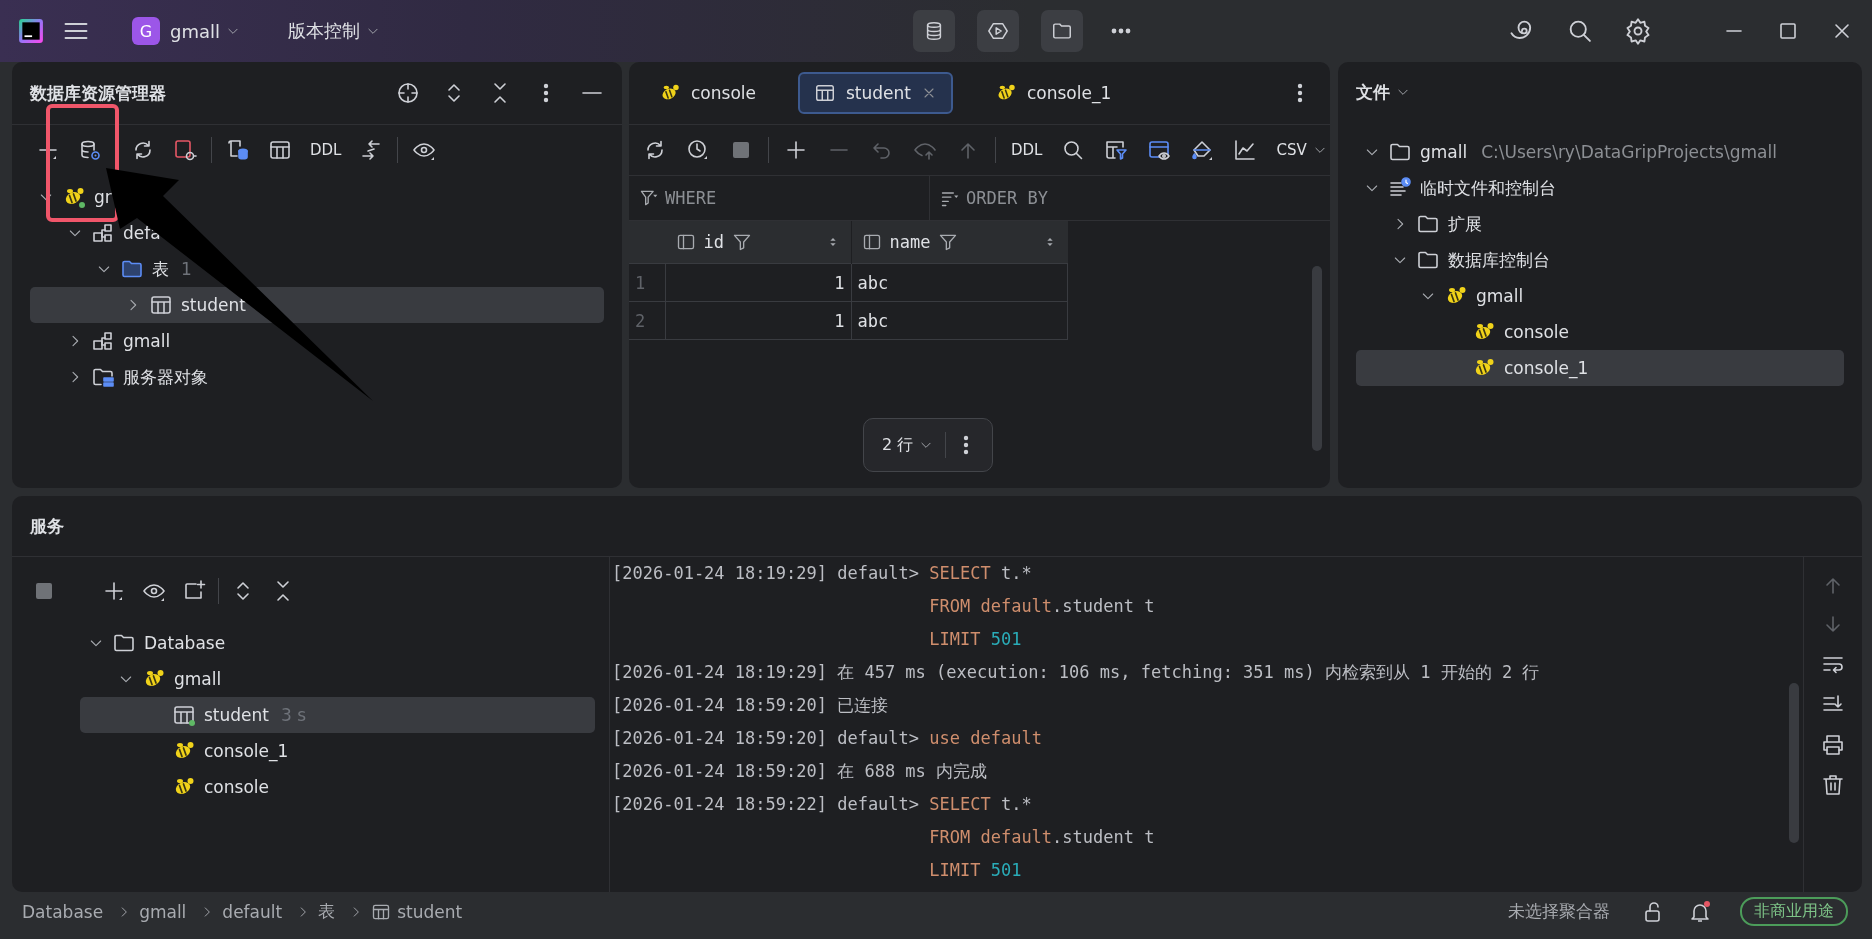  I want to click on column-name: name, so click(910, 242).